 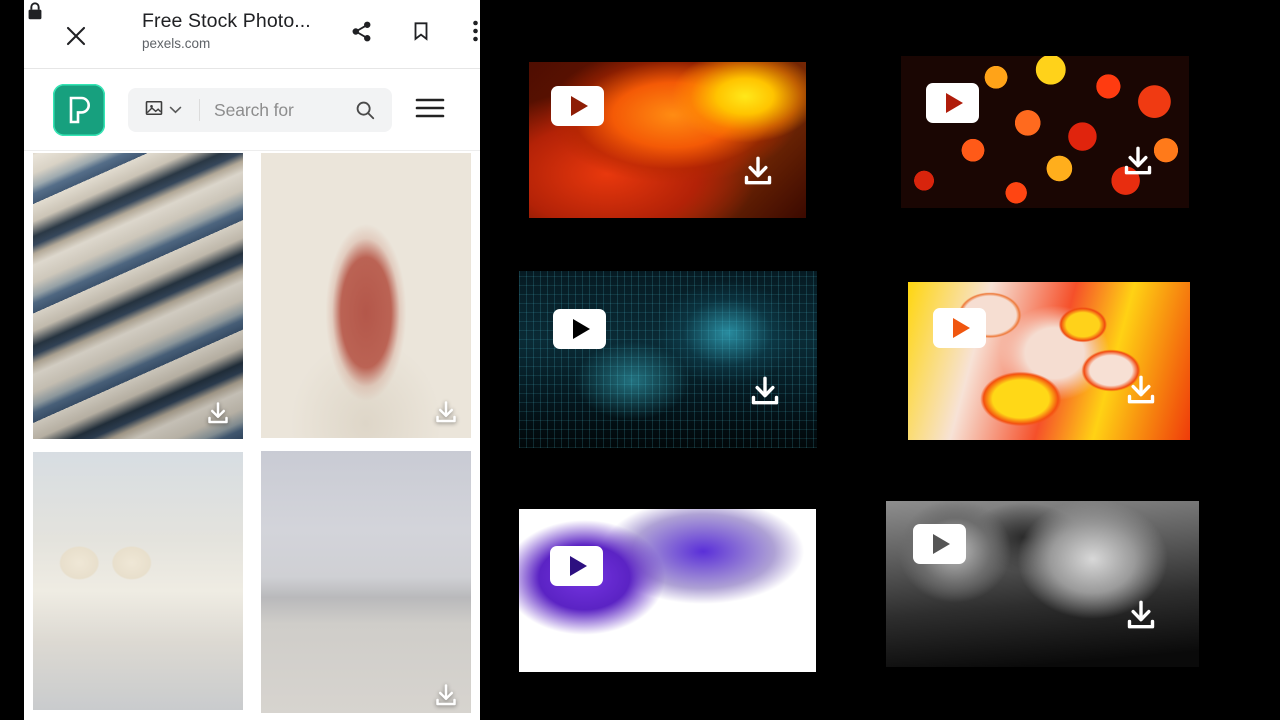 I want to click on hamburger-menu-icon, so click(x=430, y=110).